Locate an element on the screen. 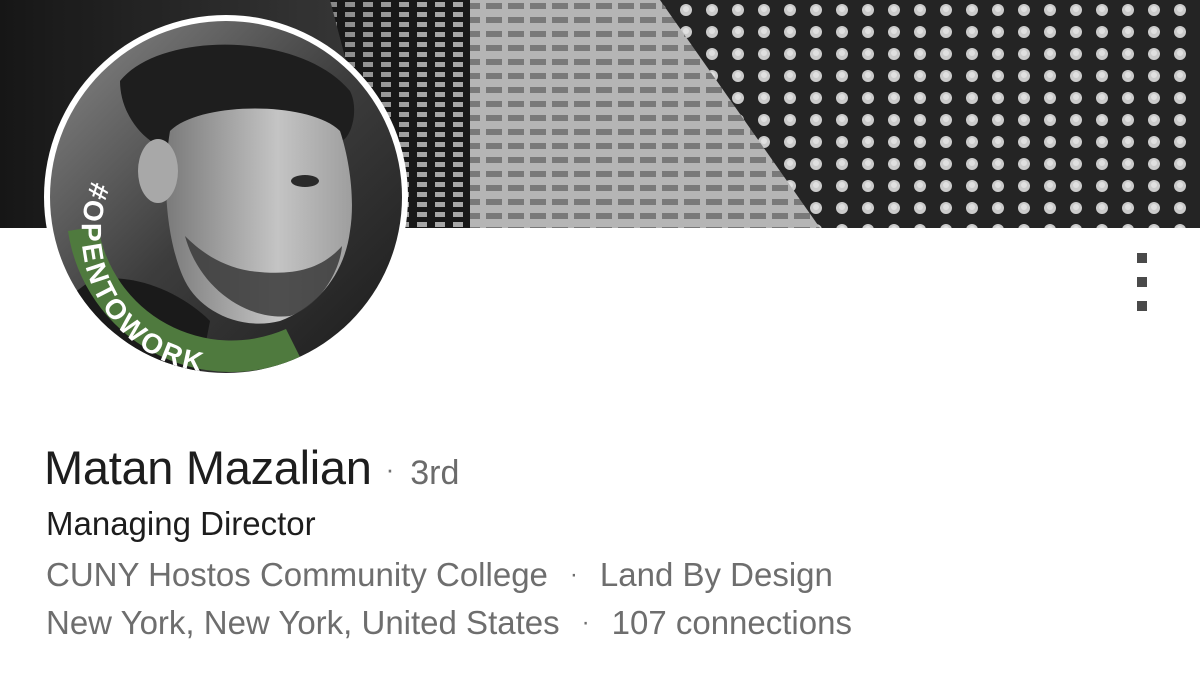 The image size is (1200, 682). more-options-button is located at coordinates (1142, 283).